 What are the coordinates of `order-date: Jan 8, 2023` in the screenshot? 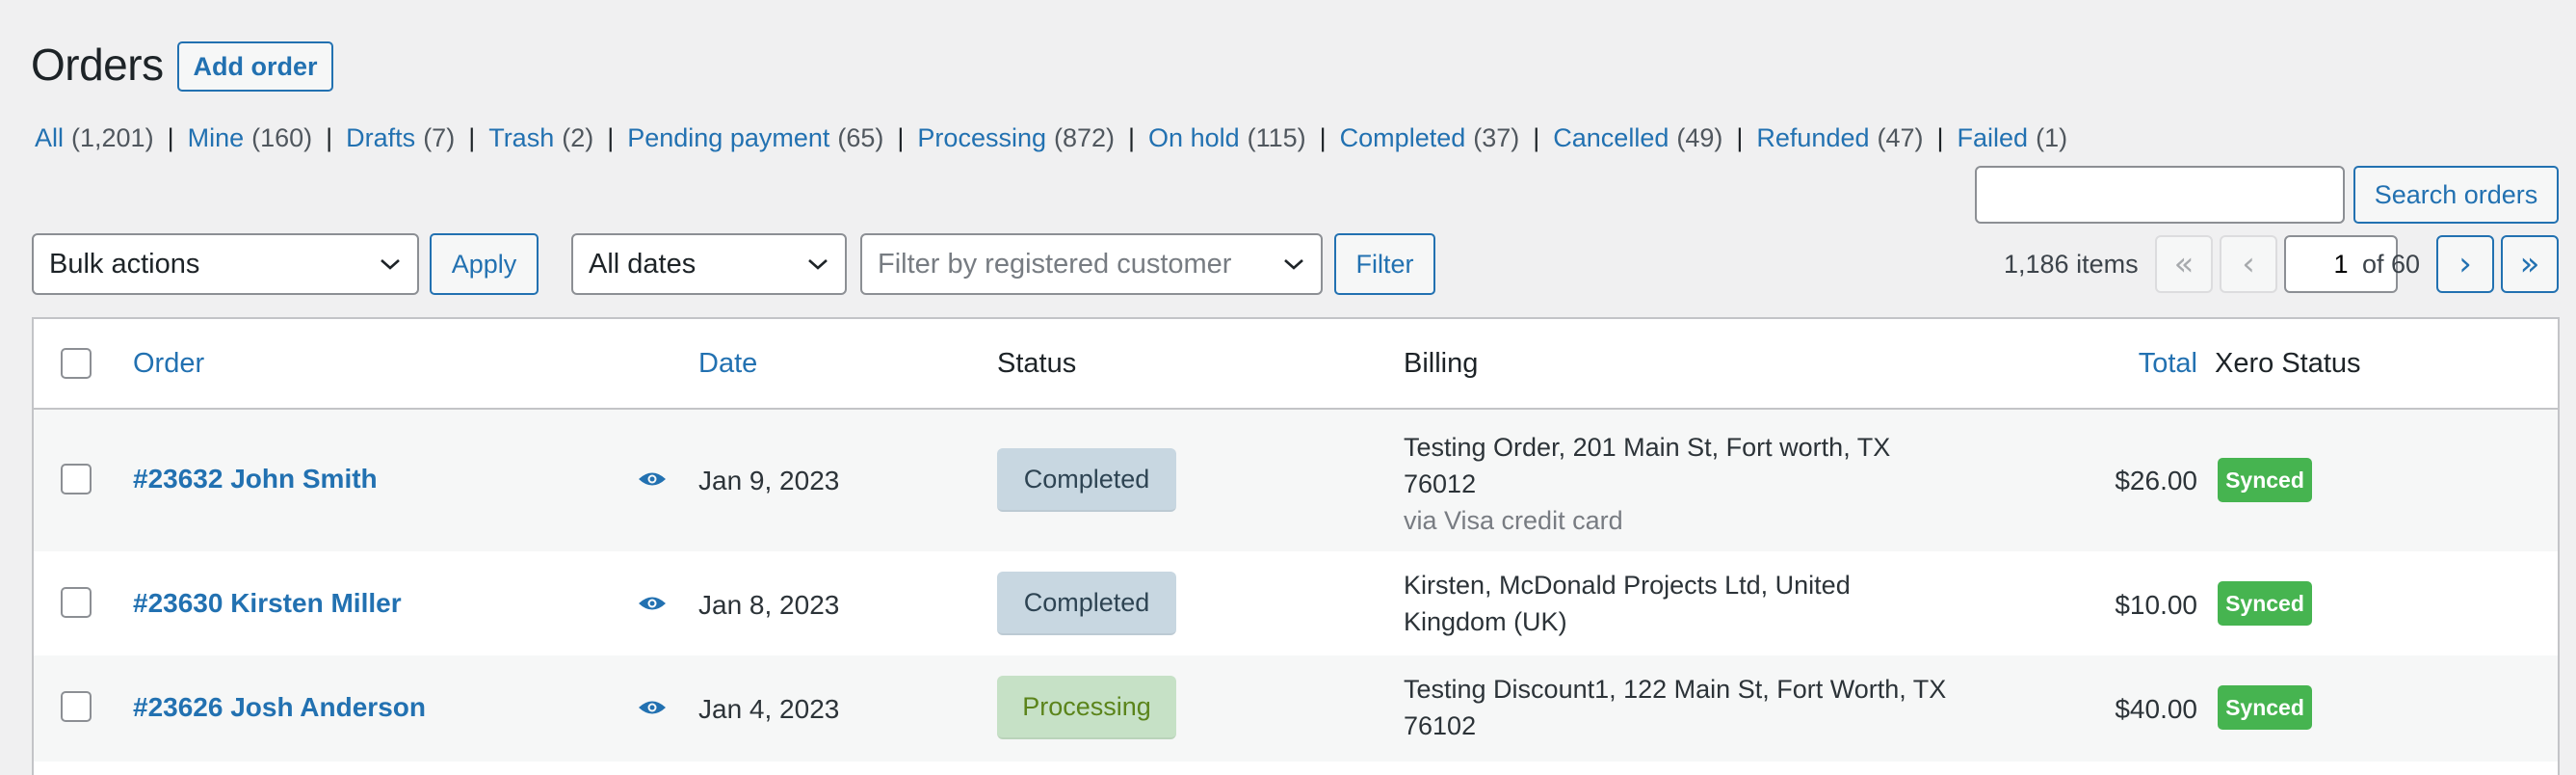 It's located at (769, 605).